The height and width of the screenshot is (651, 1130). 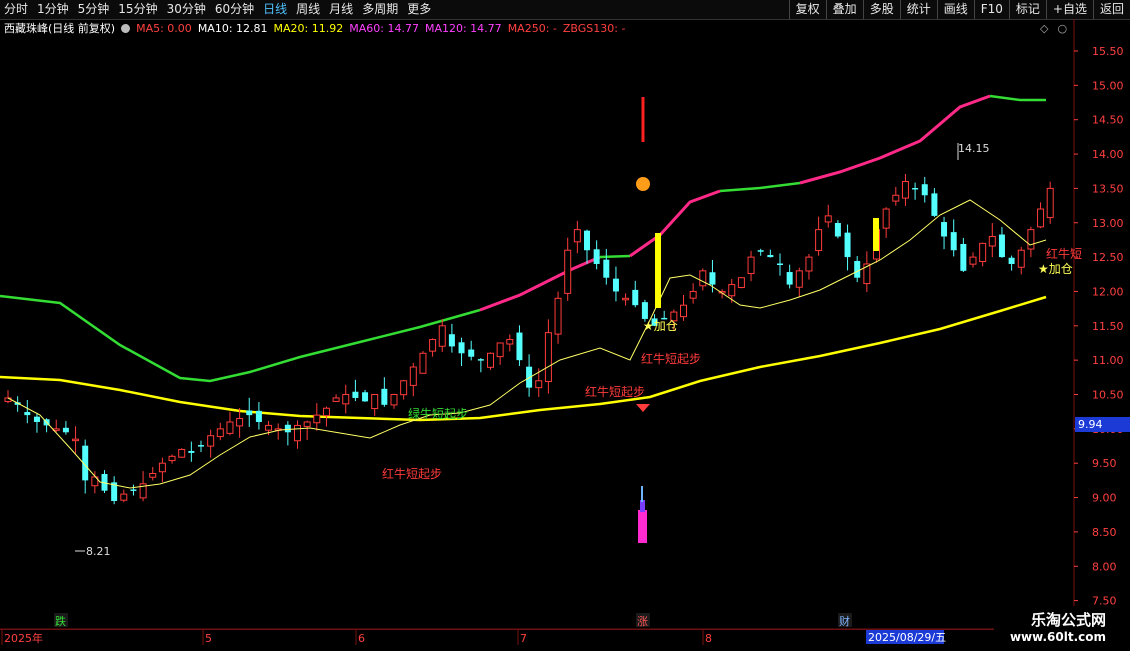 What do you see at coordinates (642, 621) in the screenshot?
I see `event-marker-label: 涨` at bounding box center [642, 621].